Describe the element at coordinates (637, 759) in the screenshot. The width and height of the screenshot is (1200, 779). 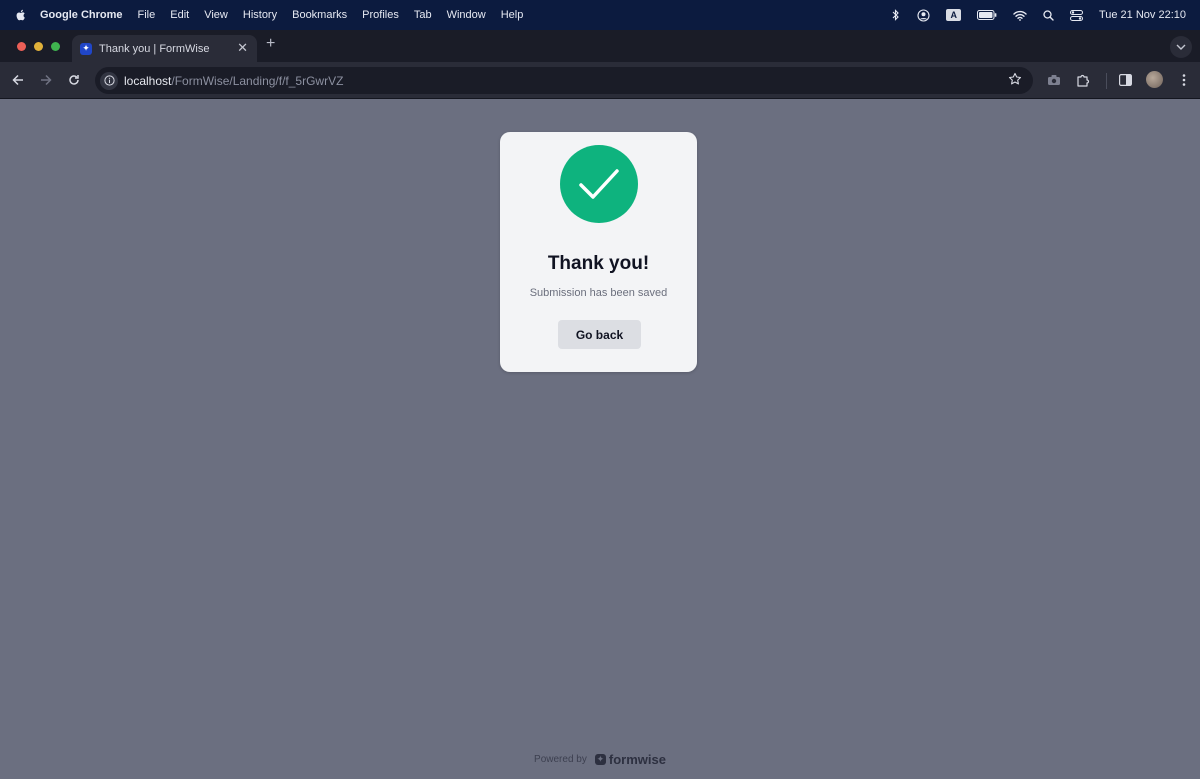
I see `formwise-brand-name: formwise` at that location.